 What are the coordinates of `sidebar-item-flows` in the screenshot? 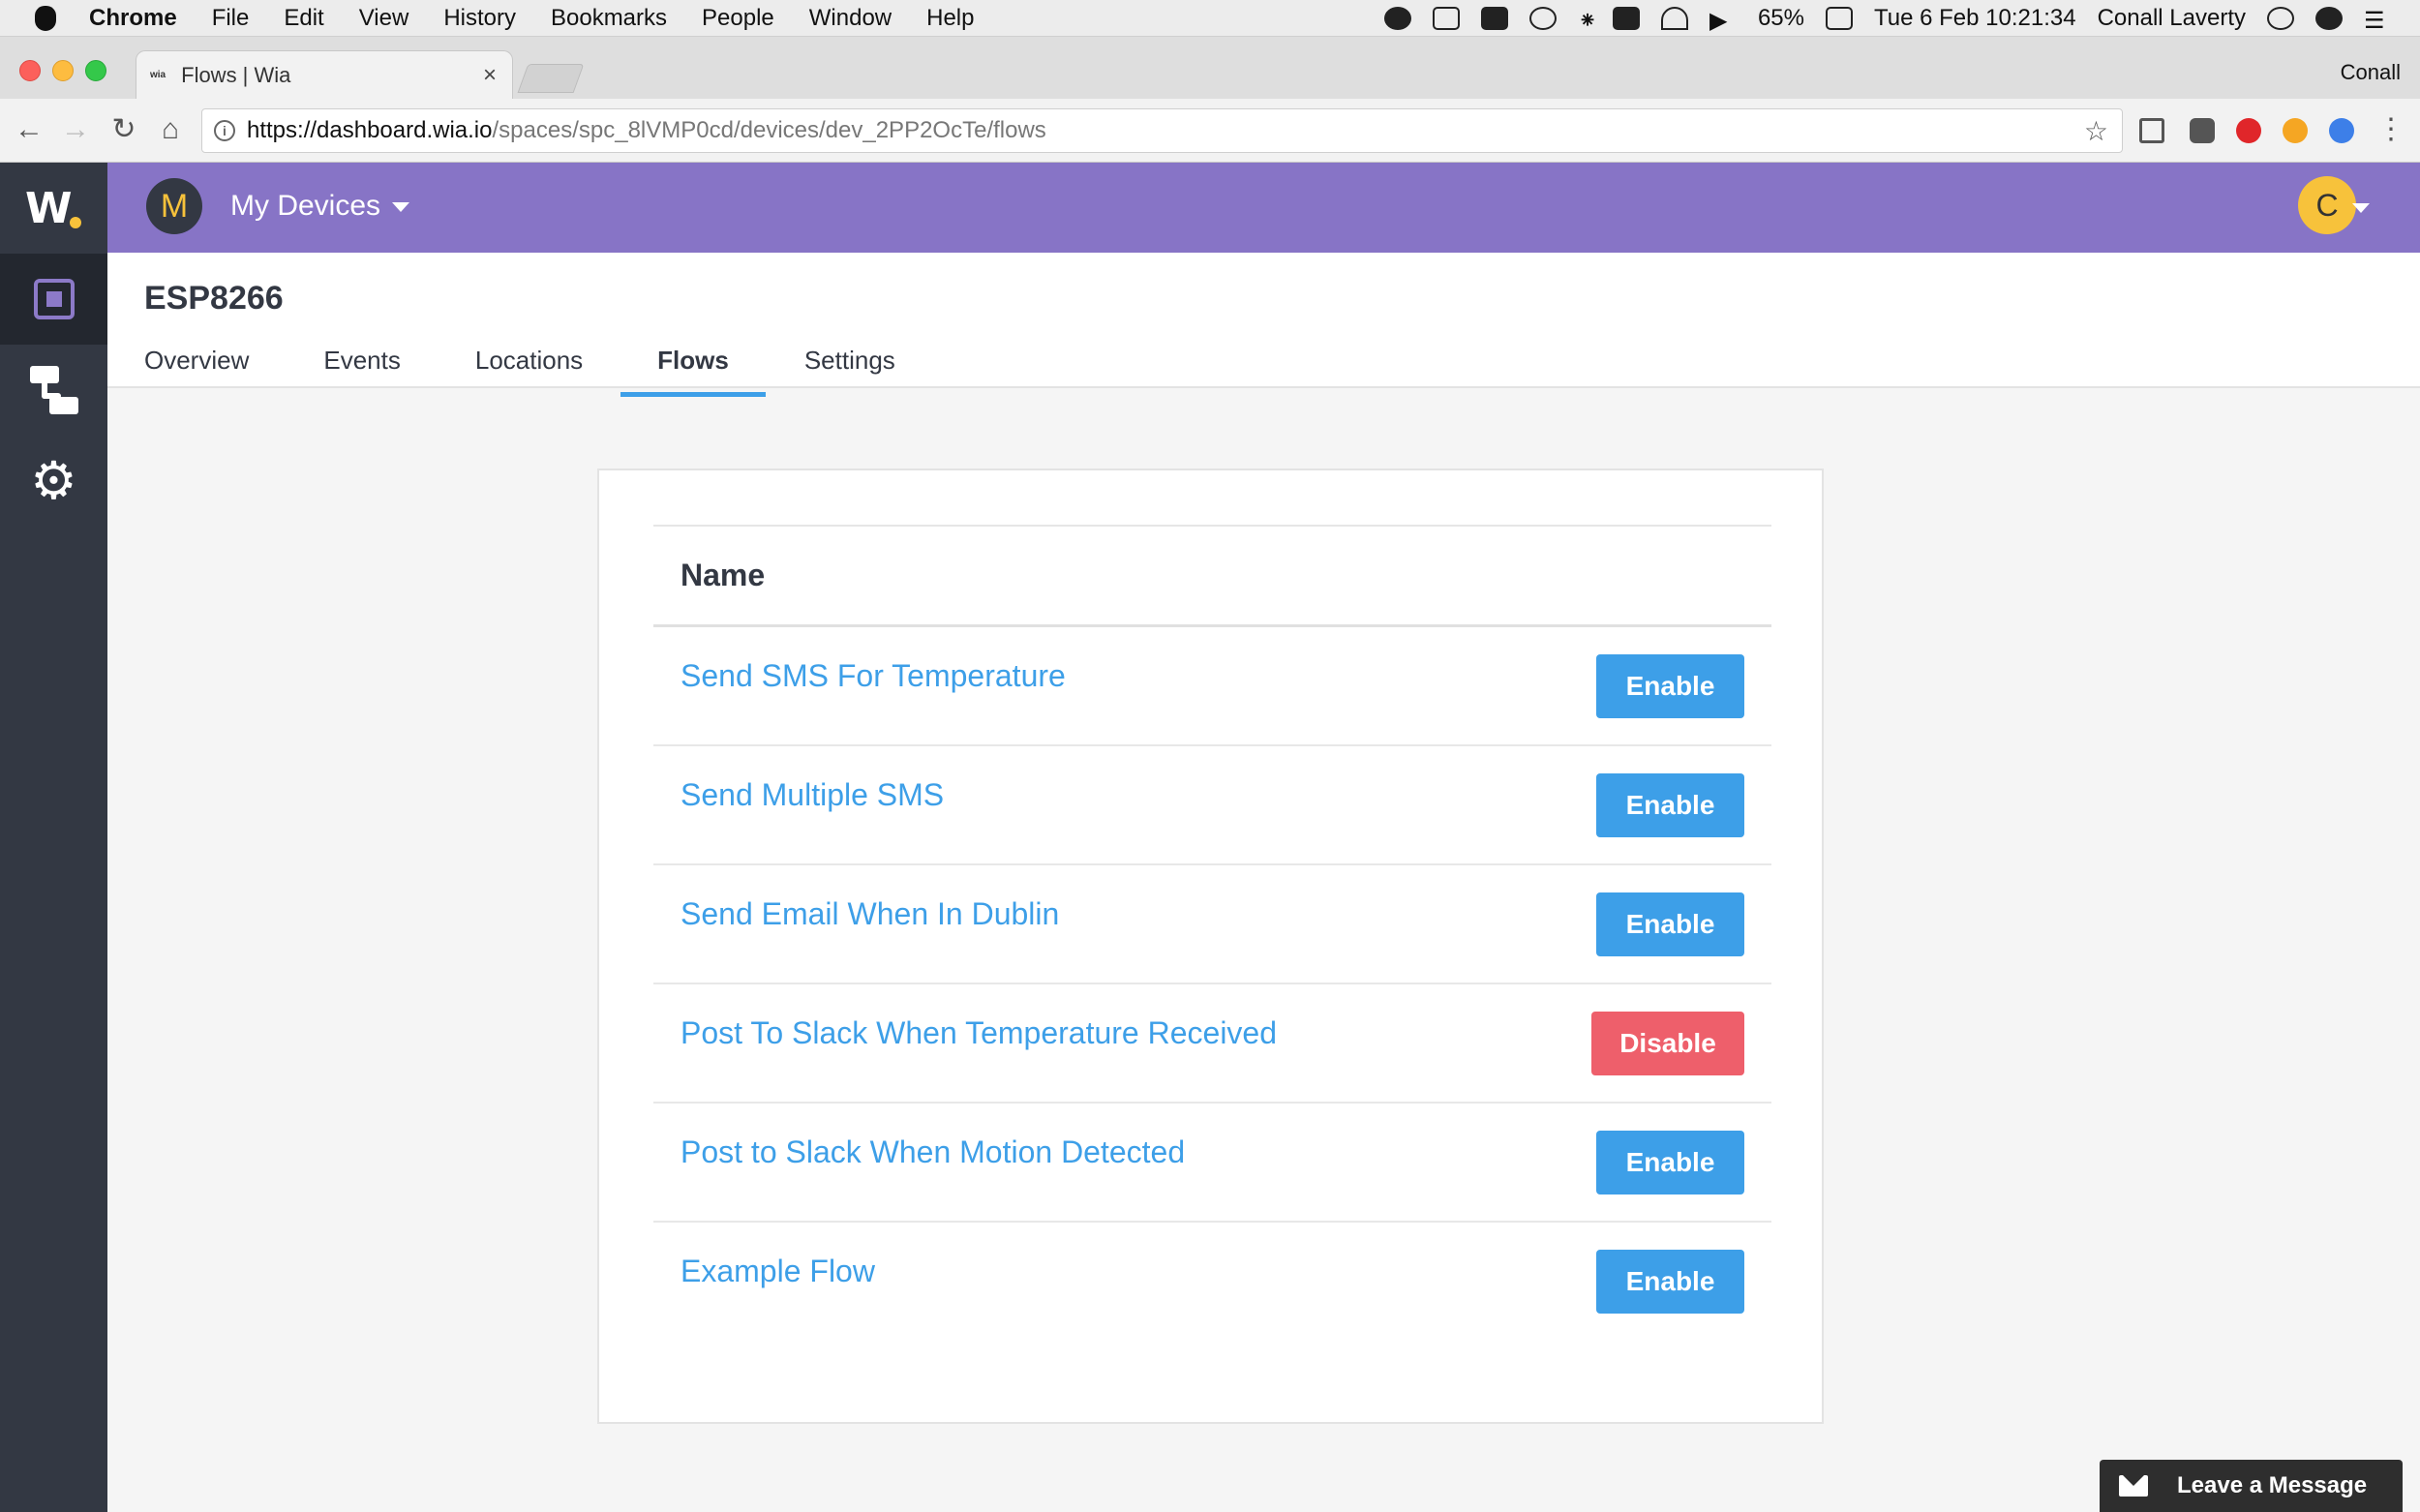 It's located at (53, 390).